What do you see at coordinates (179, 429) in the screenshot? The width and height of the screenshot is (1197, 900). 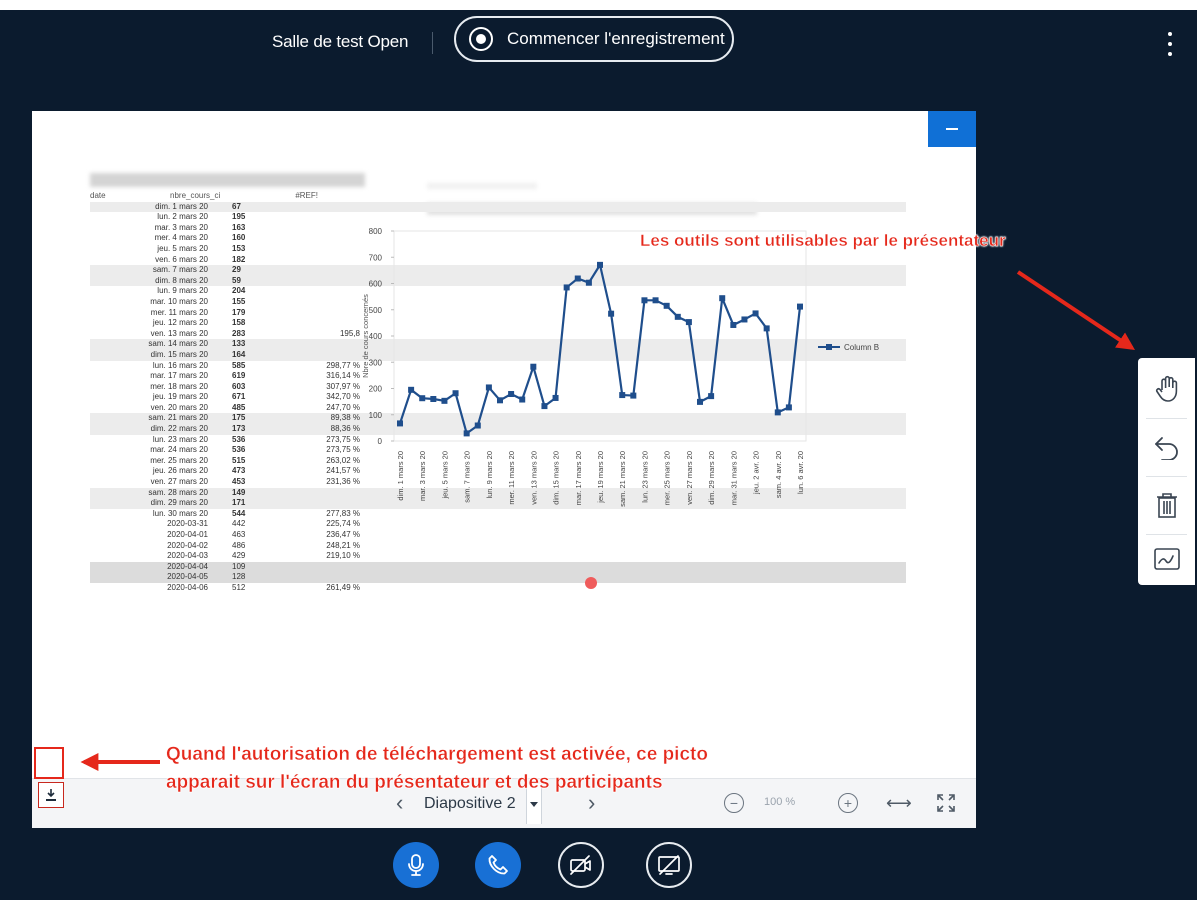 I see `table-cell-date: dim. 22 mars 20` at bounding box center [179, 429].